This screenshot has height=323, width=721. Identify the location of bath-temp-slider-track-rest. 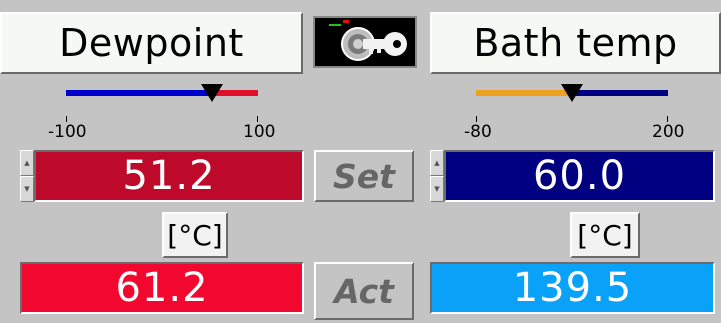
(620, 93).